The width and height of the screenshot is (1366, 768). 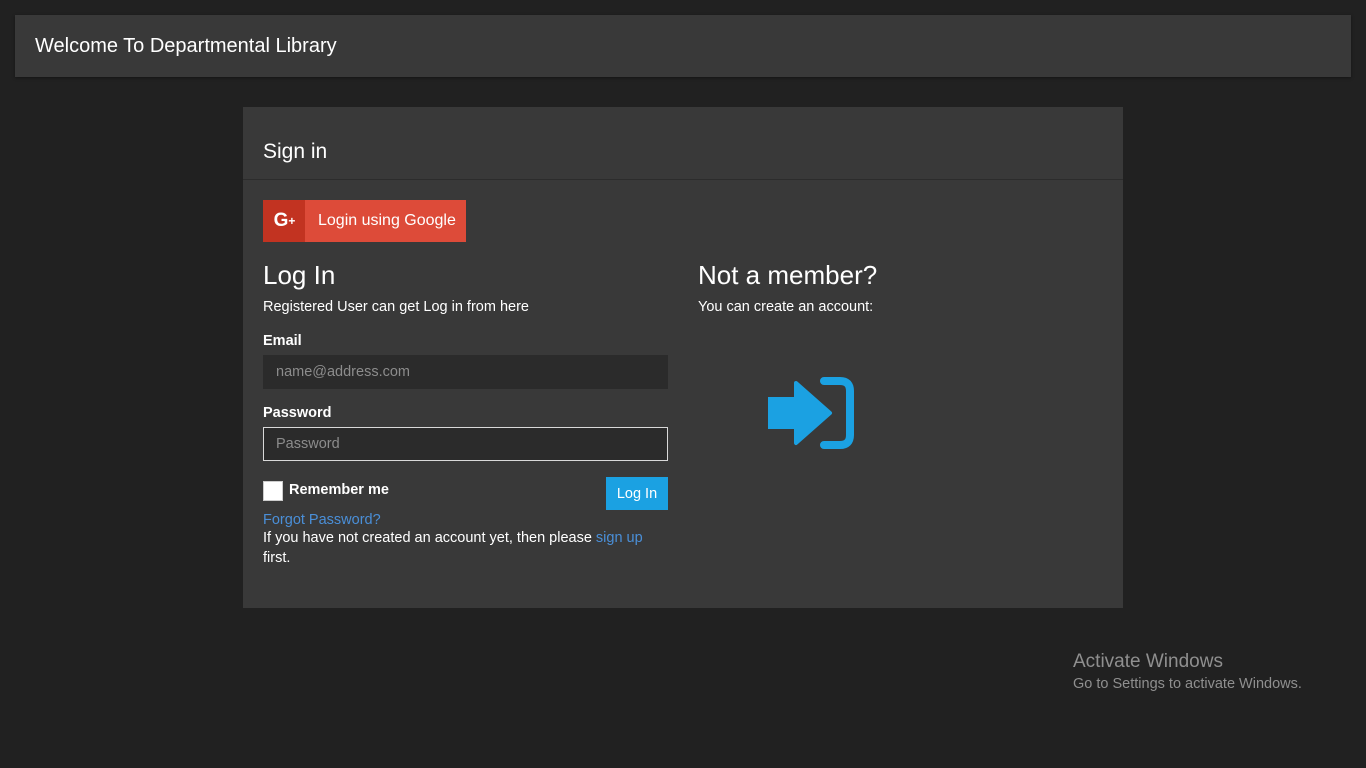 I want to click on register-heading: Not a member?, so click(x=788, y=275).